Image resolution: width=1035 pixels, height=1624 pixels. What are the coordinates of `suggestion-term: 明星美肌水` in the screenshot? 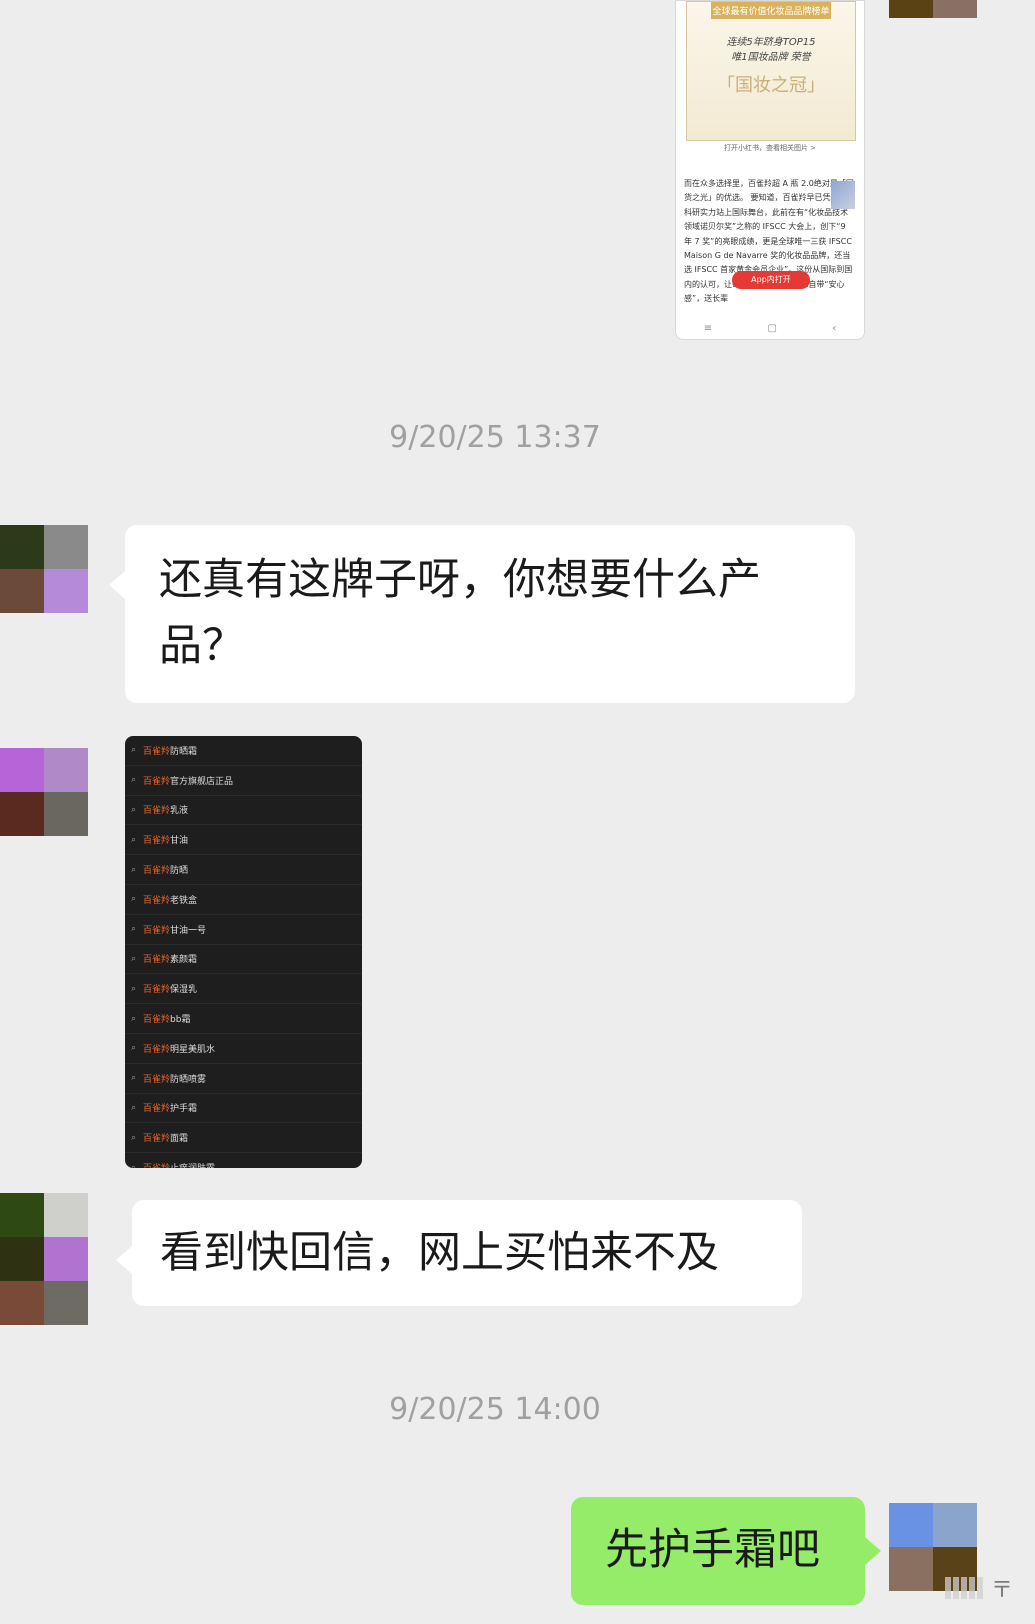 It's located at (193, 1049).